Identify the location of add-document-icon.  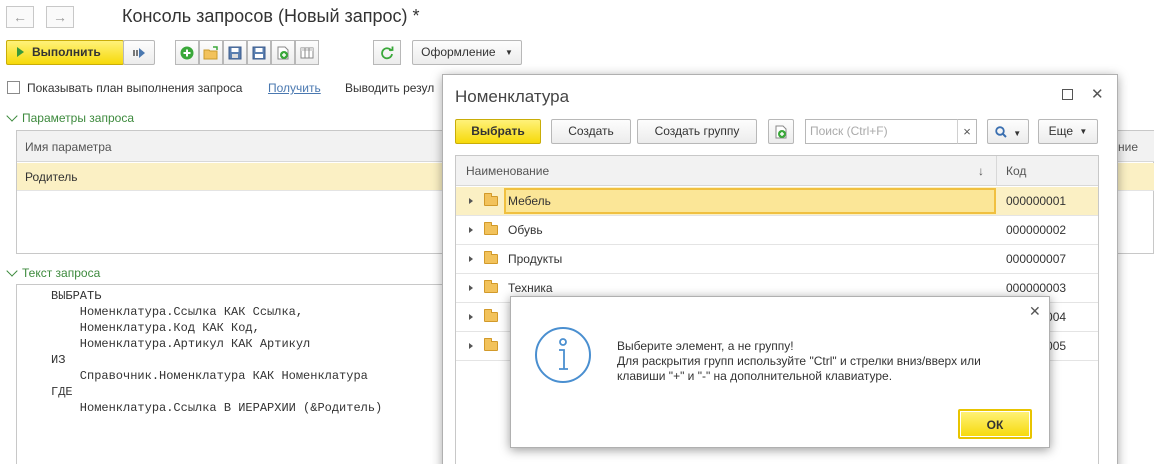
(283, 52).